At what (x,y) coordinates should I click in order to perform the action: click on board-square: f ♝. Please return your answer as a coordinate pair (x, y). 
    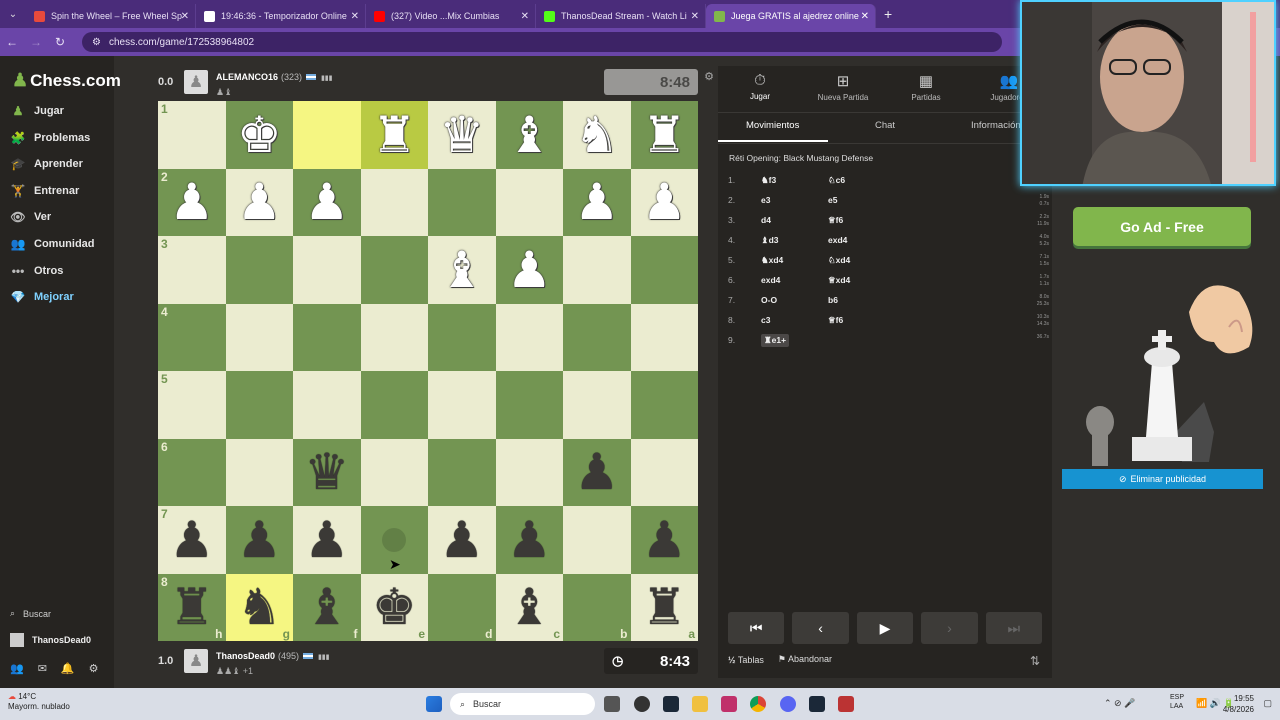
    Looking at the image, I should click on (327, 607).